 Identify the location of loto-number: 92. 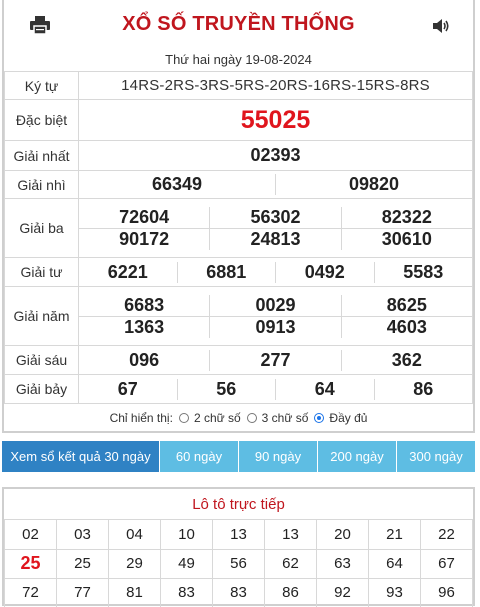
(342, 592).